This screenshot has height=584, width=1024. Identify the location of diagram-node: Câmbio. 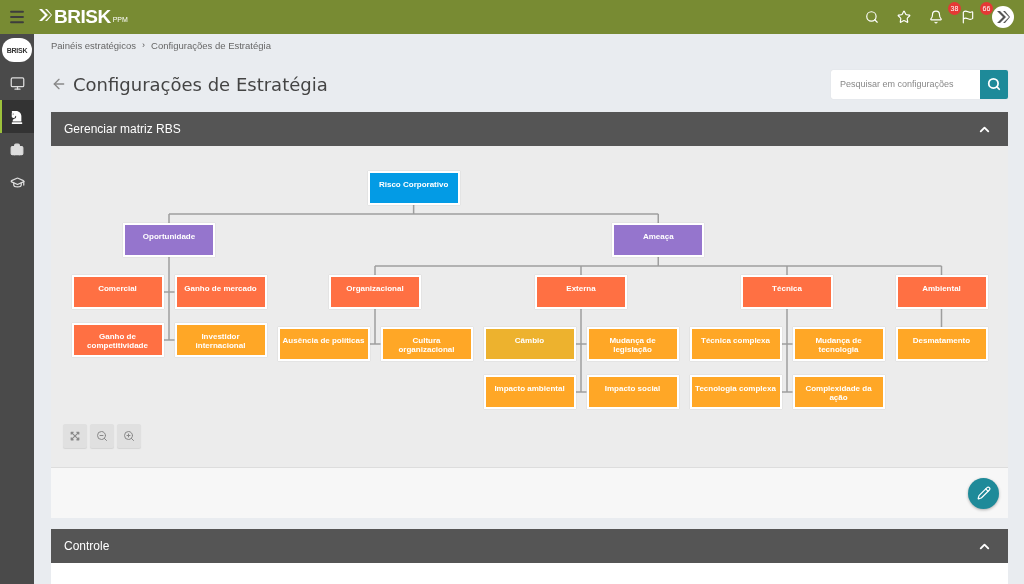
(529, 344).